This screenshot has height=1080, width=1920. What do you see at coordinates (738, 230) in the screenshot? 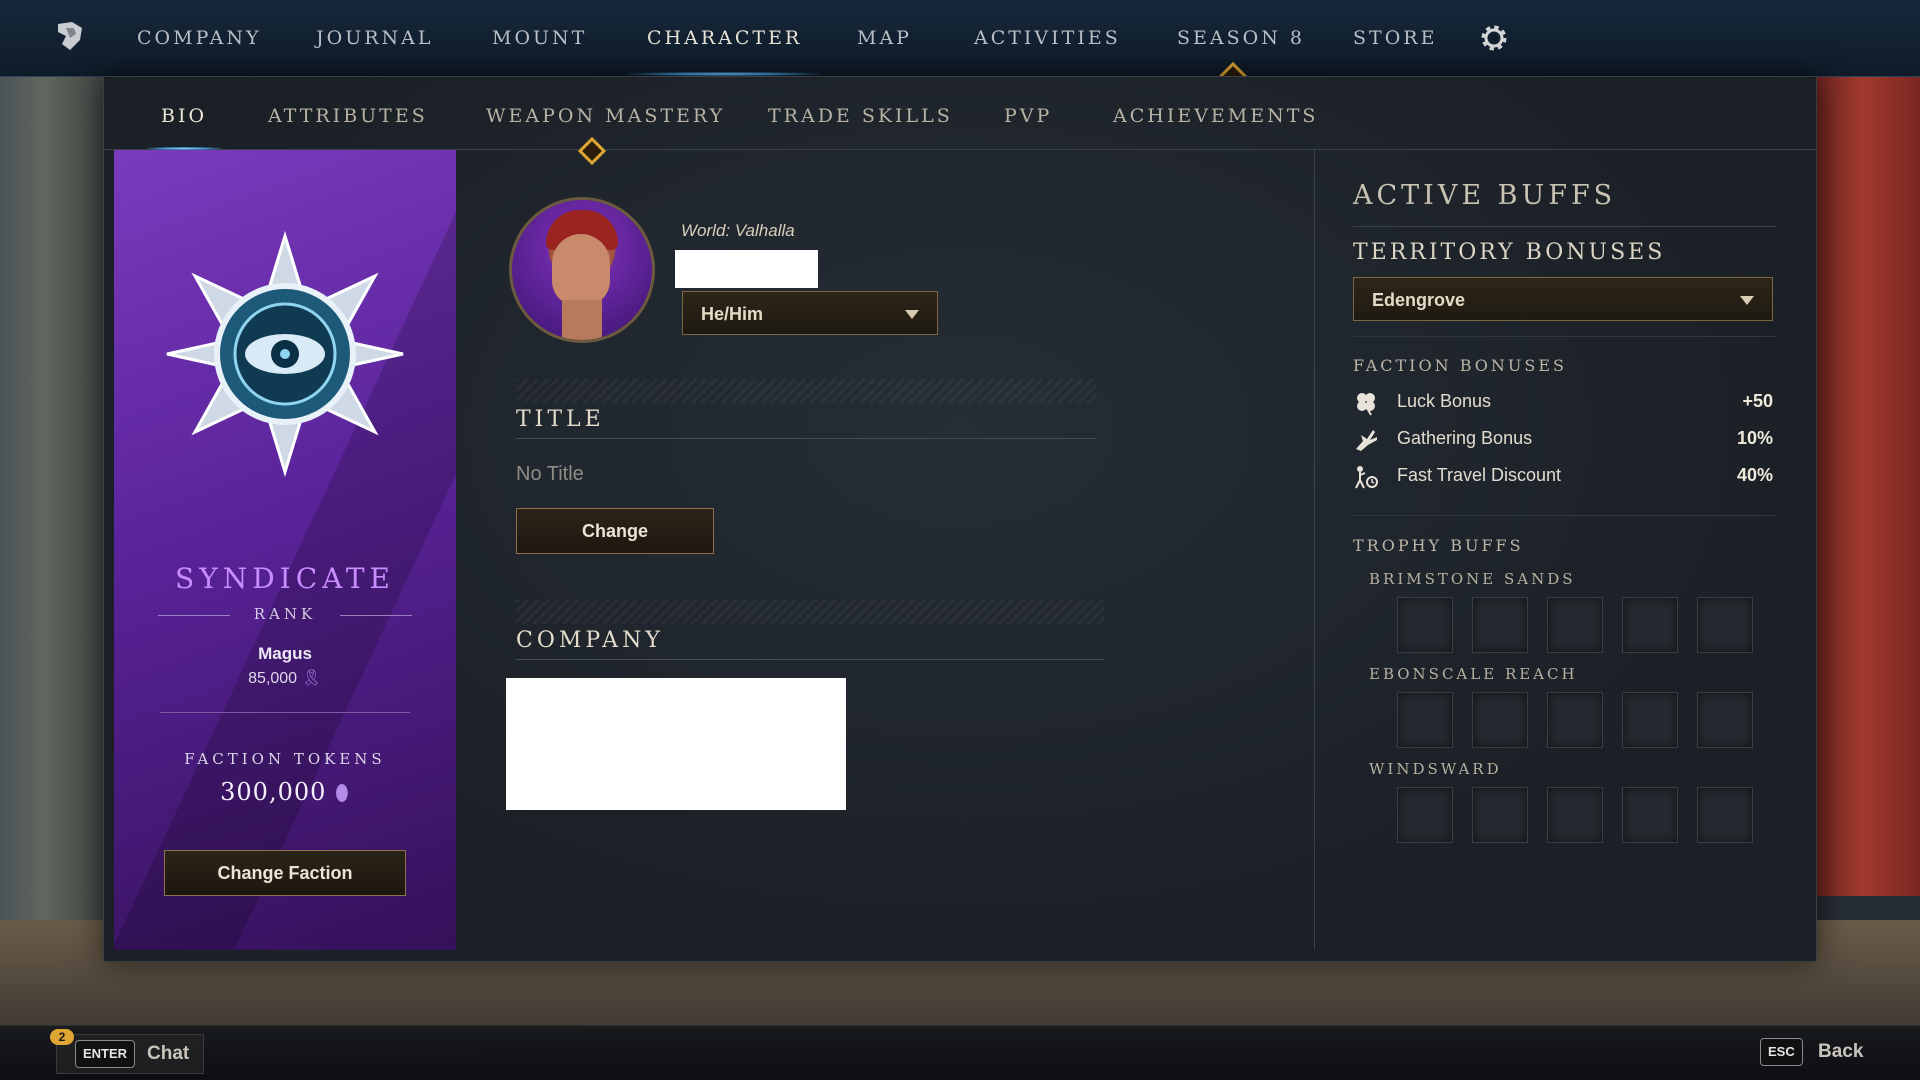
I see `world-name: World: Valhalla` at bounding box center [738, 230].